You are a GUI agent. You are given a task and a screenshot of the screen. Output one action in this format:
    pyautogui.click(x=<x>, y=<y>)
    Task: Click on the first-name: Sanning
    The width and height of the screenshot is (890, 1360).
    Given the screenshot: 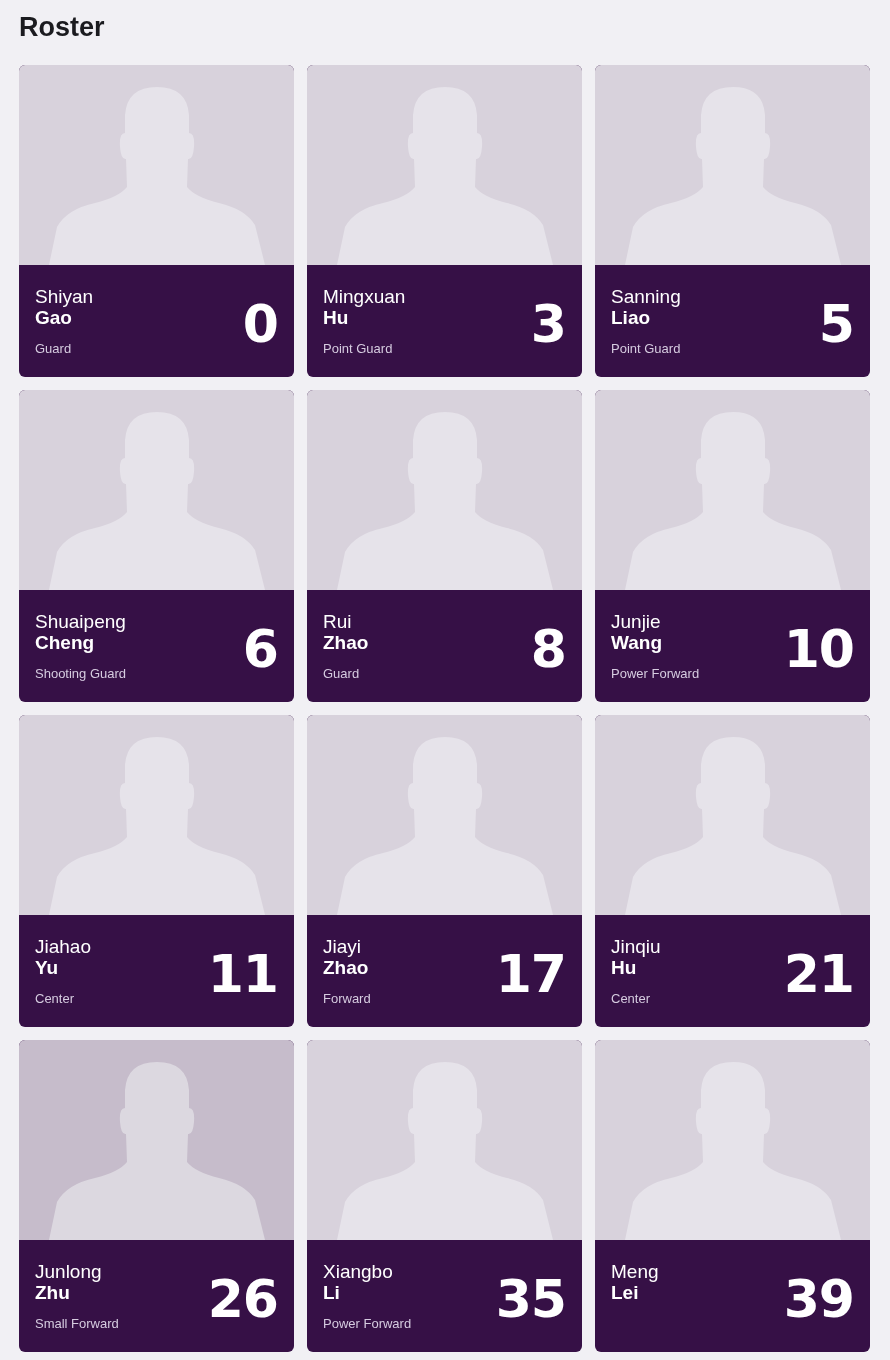 What is the action you would take?
    pyautogui.click(x=646, y=296)
    